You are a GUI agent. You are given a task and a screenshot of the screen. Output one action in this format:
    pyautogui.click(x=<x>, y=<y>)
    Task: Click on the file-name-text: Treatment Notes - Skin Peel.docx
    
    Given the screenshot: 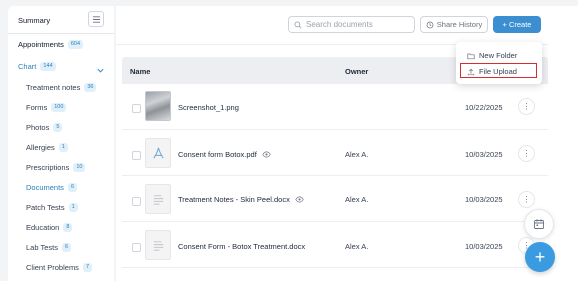 What is the action you would take?
    pyautogui.click(x=234, y=199)
    